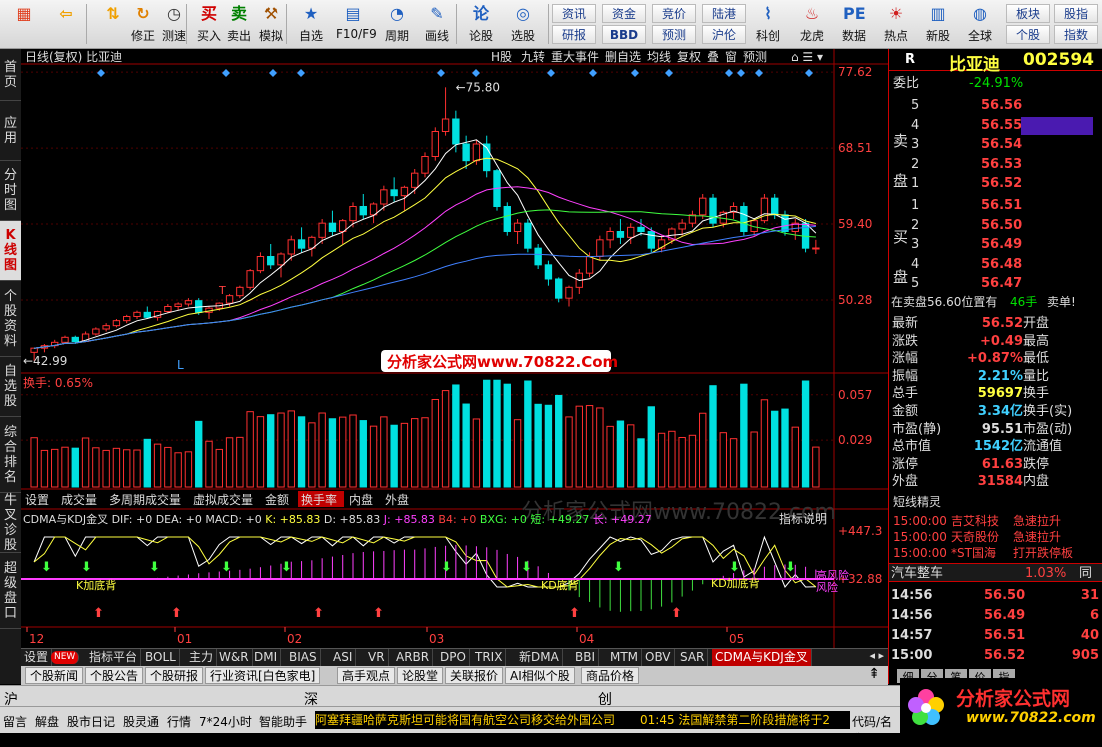 Image resolution: width=1102 pixels, height=747 pixels. Describe the element at coordinates (145, 499) in the screenshot. I see `mid-tab: 多周期成交量` at that location.